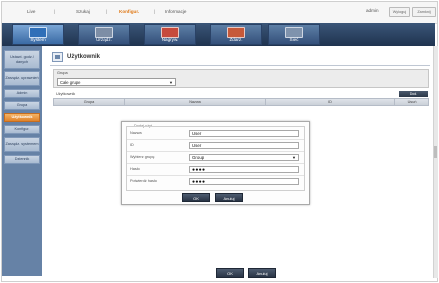  I want to click on add-user-button: Dod., so click(413, 94).